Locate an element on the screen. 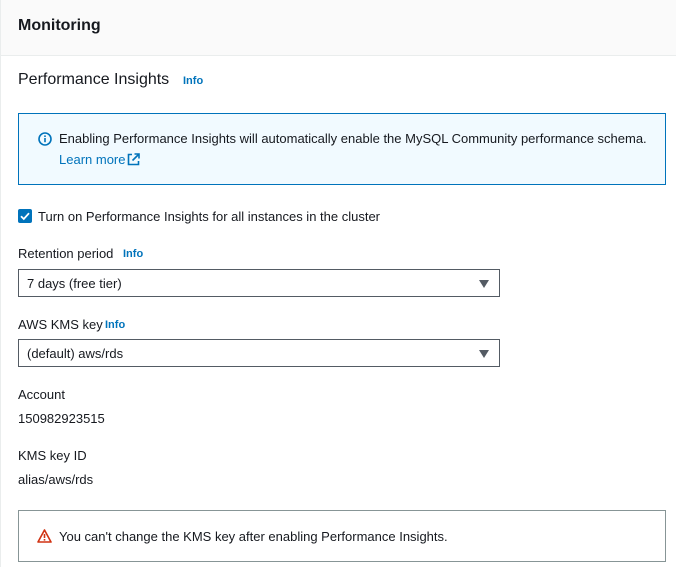 The width and height of the screenshot is (676, 567). section-title: Performance Insights is located at coordinates (94, 79).